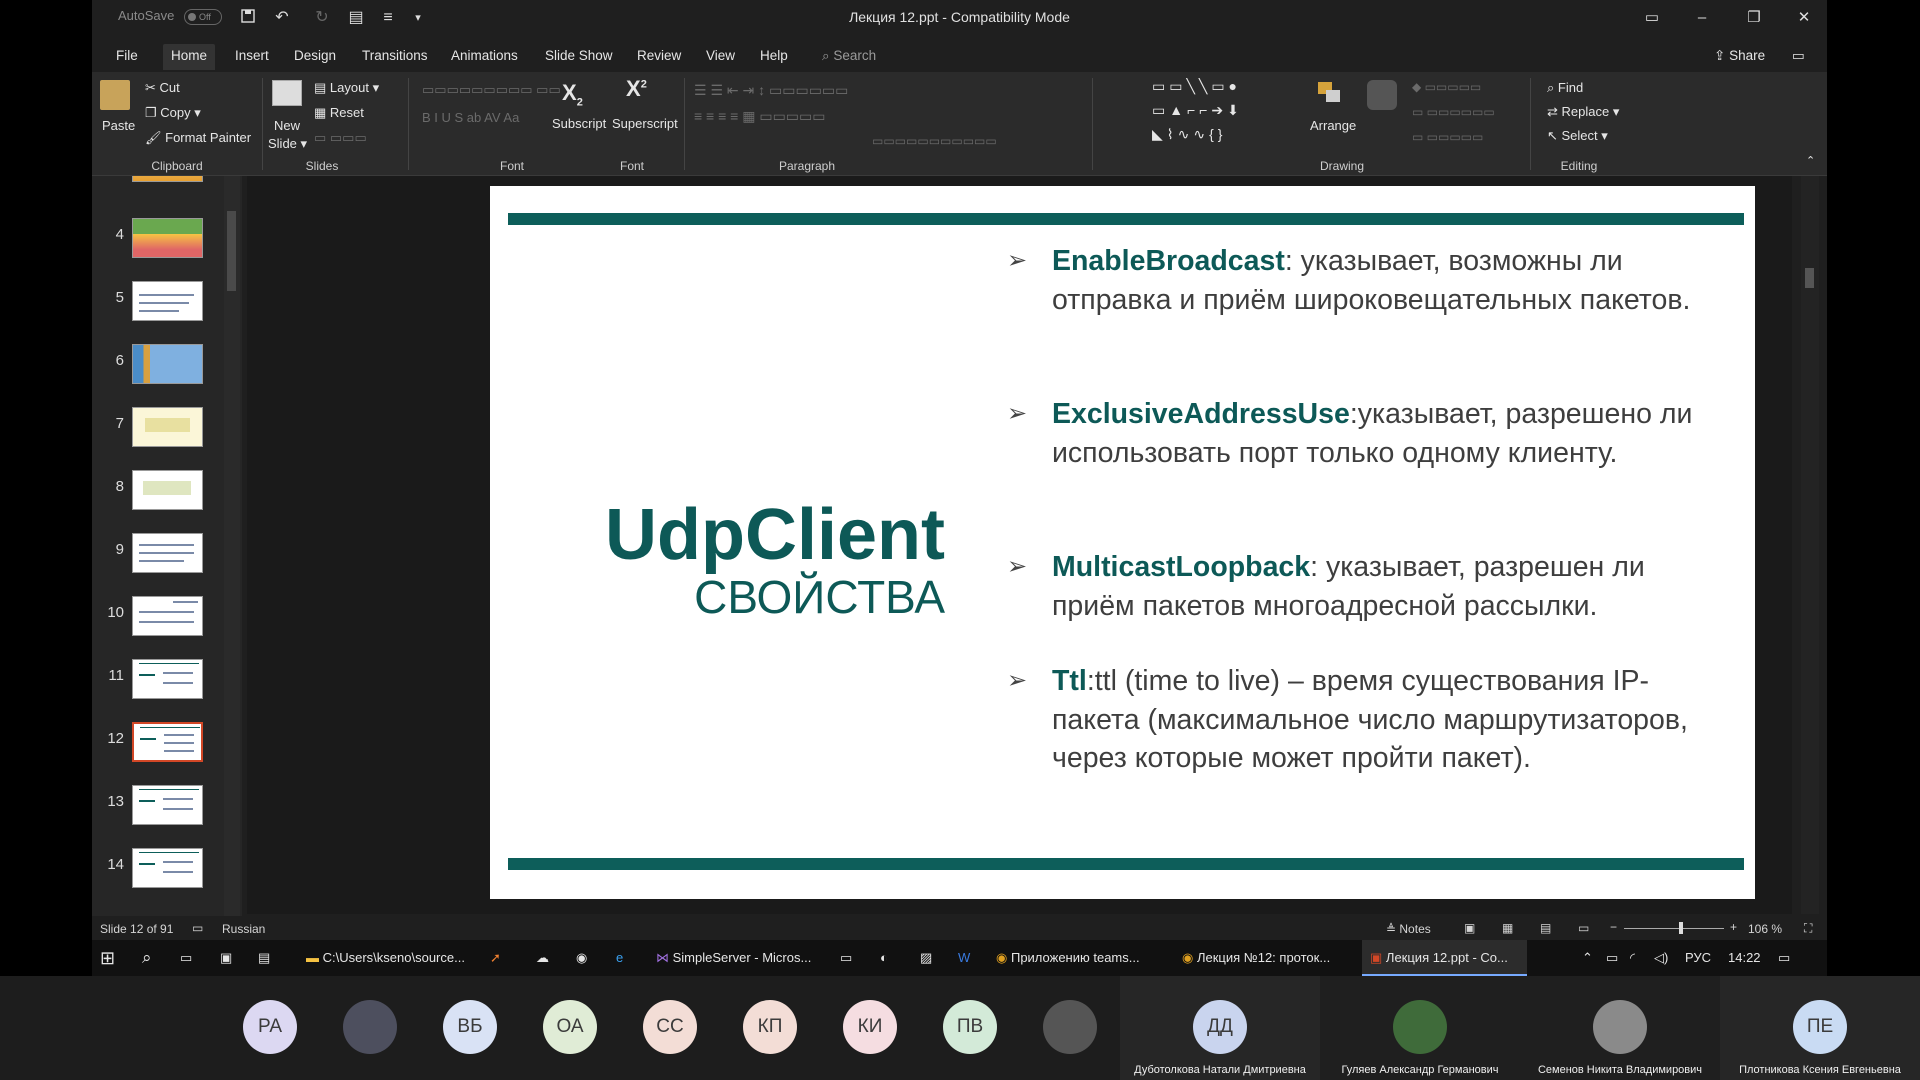  I want to click on app-icon: ▨, so click(926, 958).